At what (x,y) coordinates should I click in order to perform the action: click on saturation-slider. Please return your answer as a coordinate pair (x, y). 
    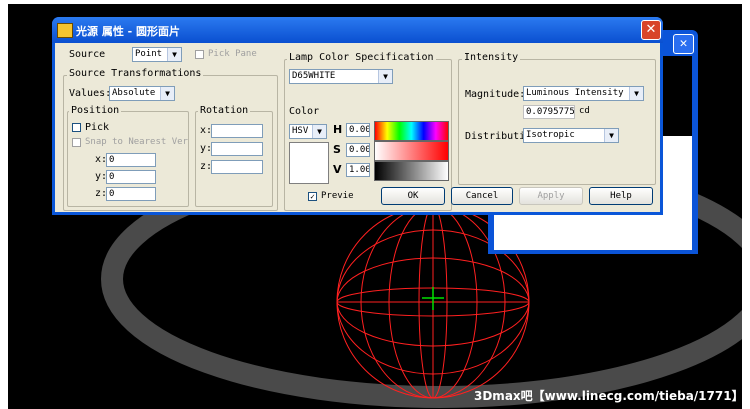
    Looking at the image, I should click on (411, 151).